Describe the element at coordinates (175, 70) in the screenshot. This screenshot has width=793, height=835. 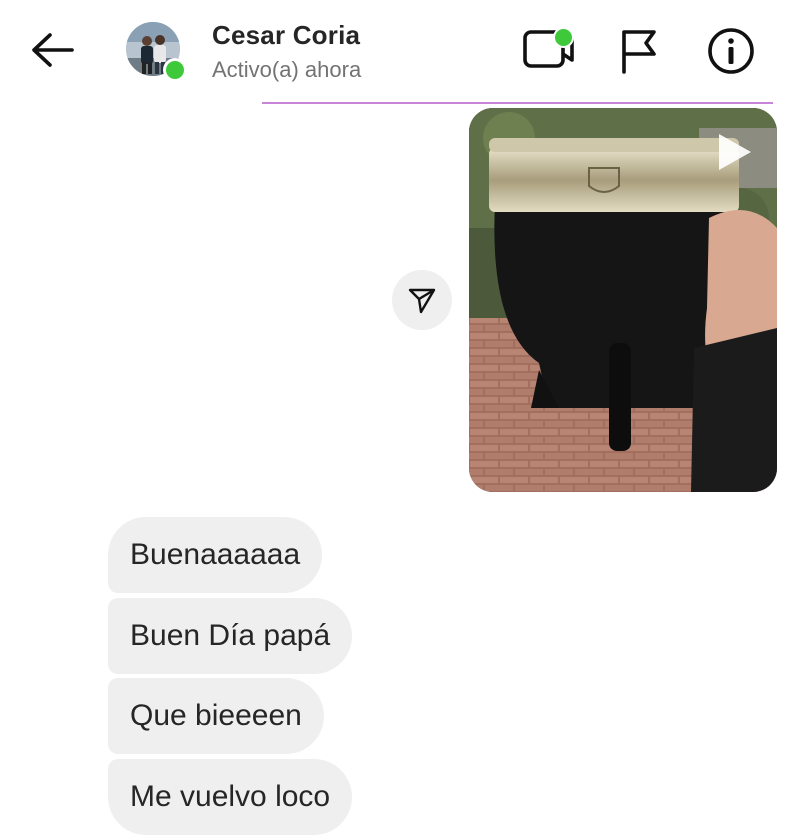
I see `online-status-dot` at that location.